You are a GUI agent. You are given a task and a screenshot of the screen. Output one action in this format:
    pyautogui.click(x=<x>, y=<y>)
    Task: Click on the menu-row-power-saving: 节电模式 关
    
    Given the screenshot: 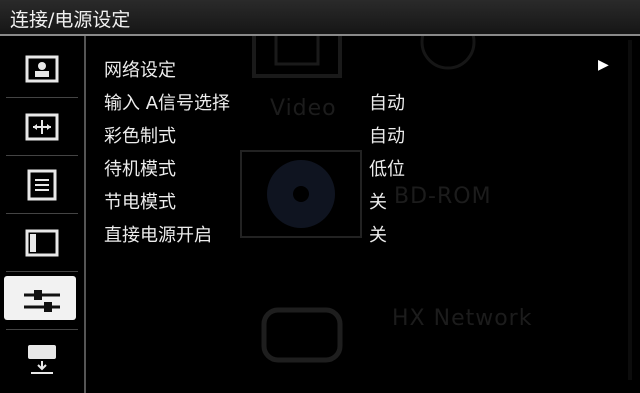 What is the action you would take?
    pyautogui.click(x=364, y=201)
    